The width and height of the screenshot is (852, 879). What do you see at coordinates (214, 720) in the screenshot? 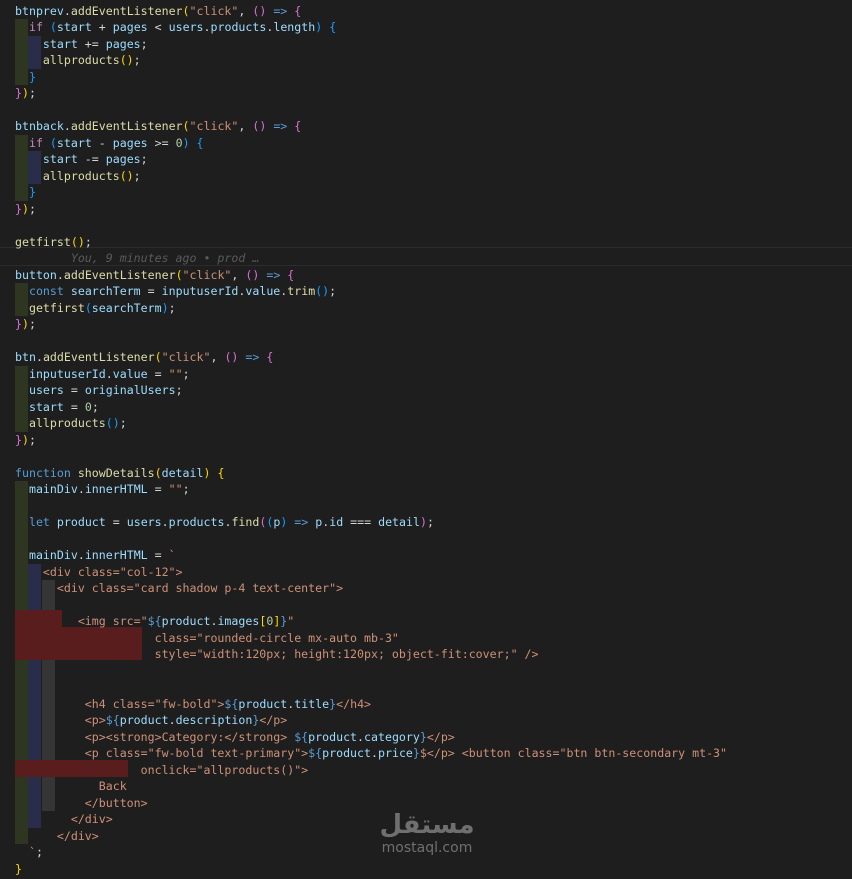
I see `code-token: description` at bounding box center [214, 720].